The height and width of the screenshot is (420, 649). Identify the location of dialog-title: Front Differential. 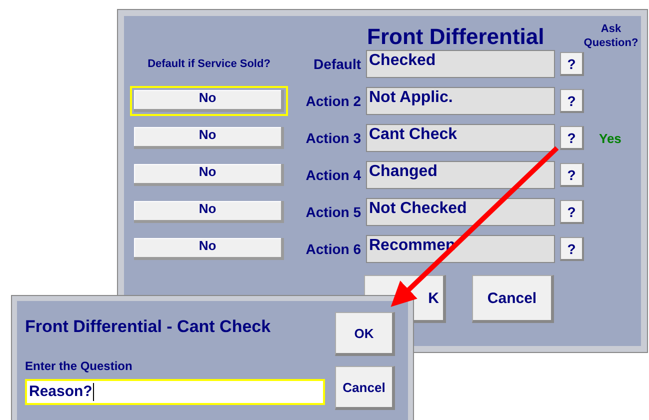
(455, 37).